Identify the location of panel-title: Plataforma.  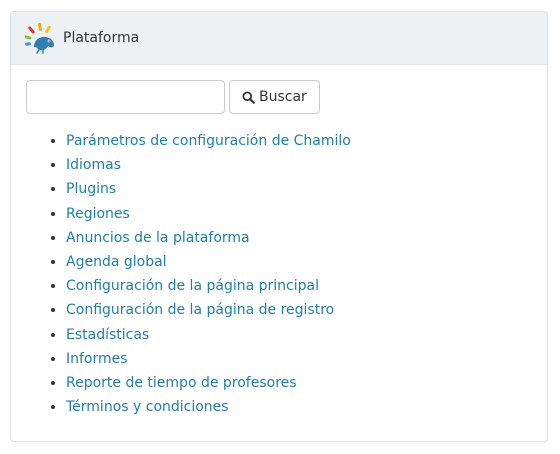
(101, 38).